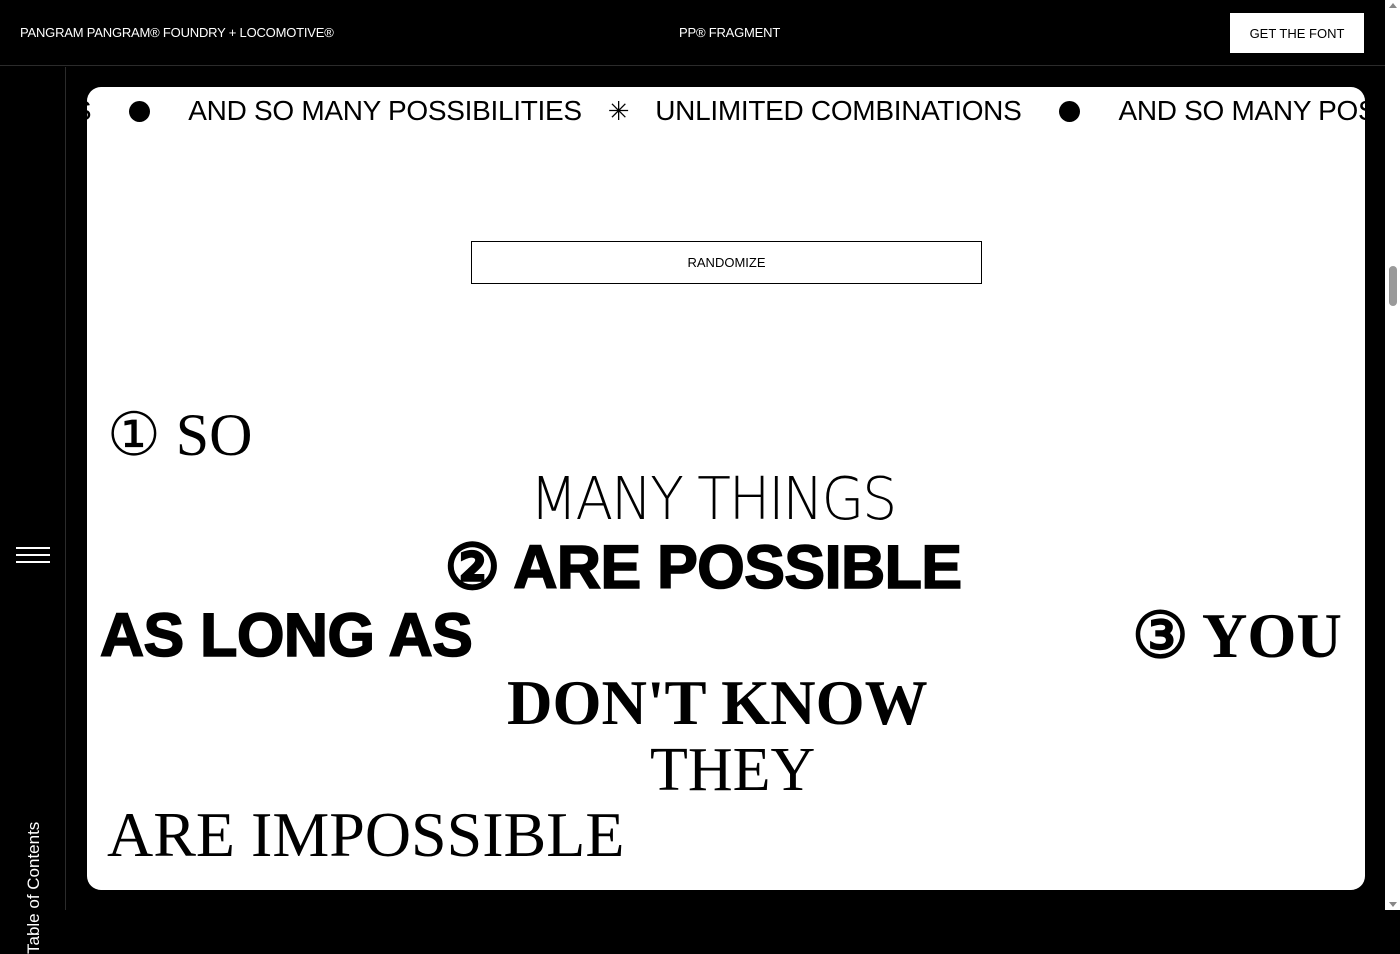  Describe the element at coordinates (717, 703) in the screenshot. I see `specimen-line: DON'T KNOW` at that location.